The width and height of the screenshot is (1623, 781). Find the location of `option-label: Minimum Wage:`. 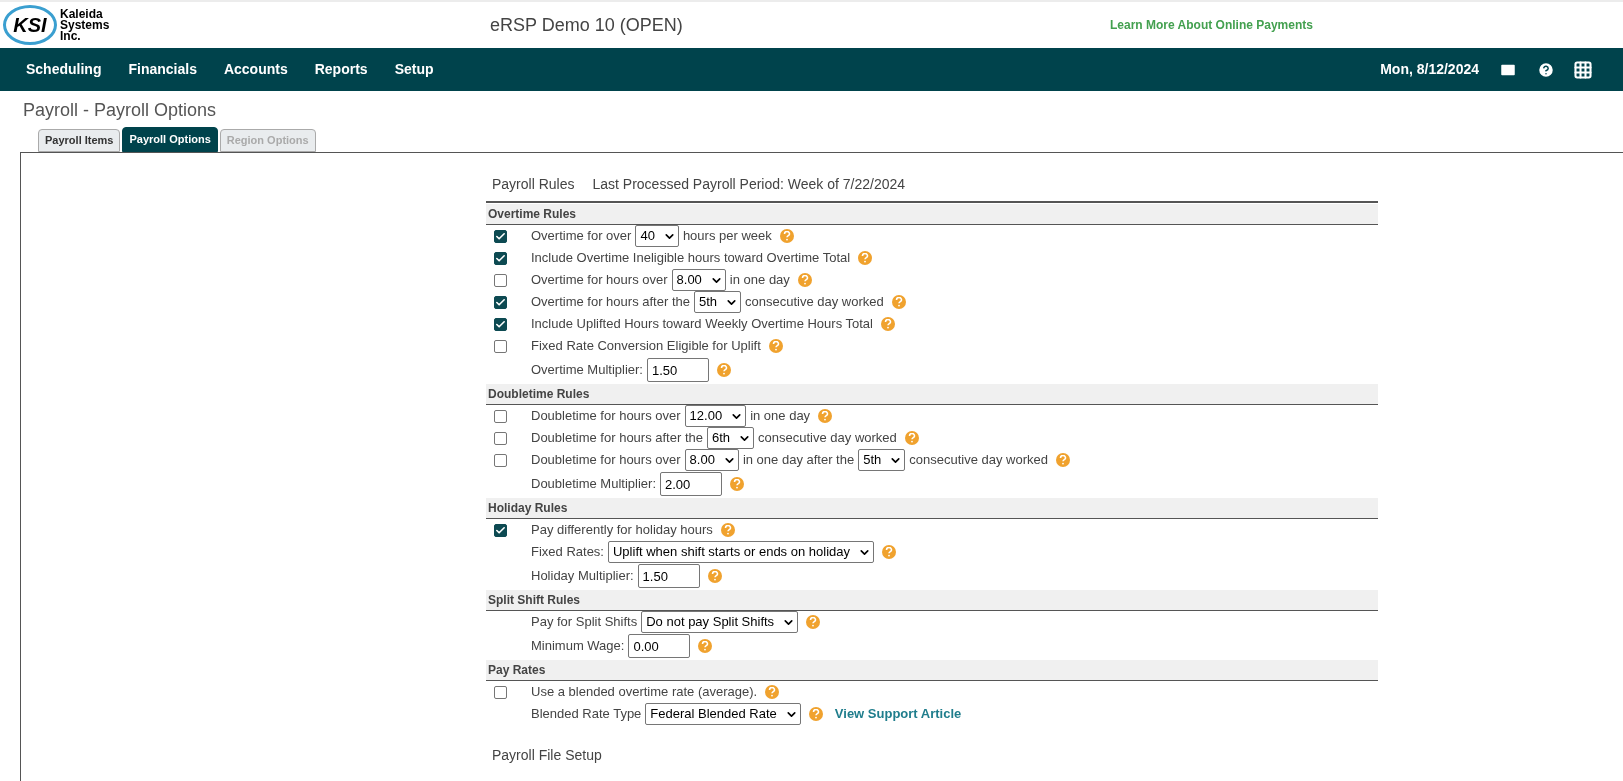

option-label: Minimum Wage: is located at coordinates (578, 646).